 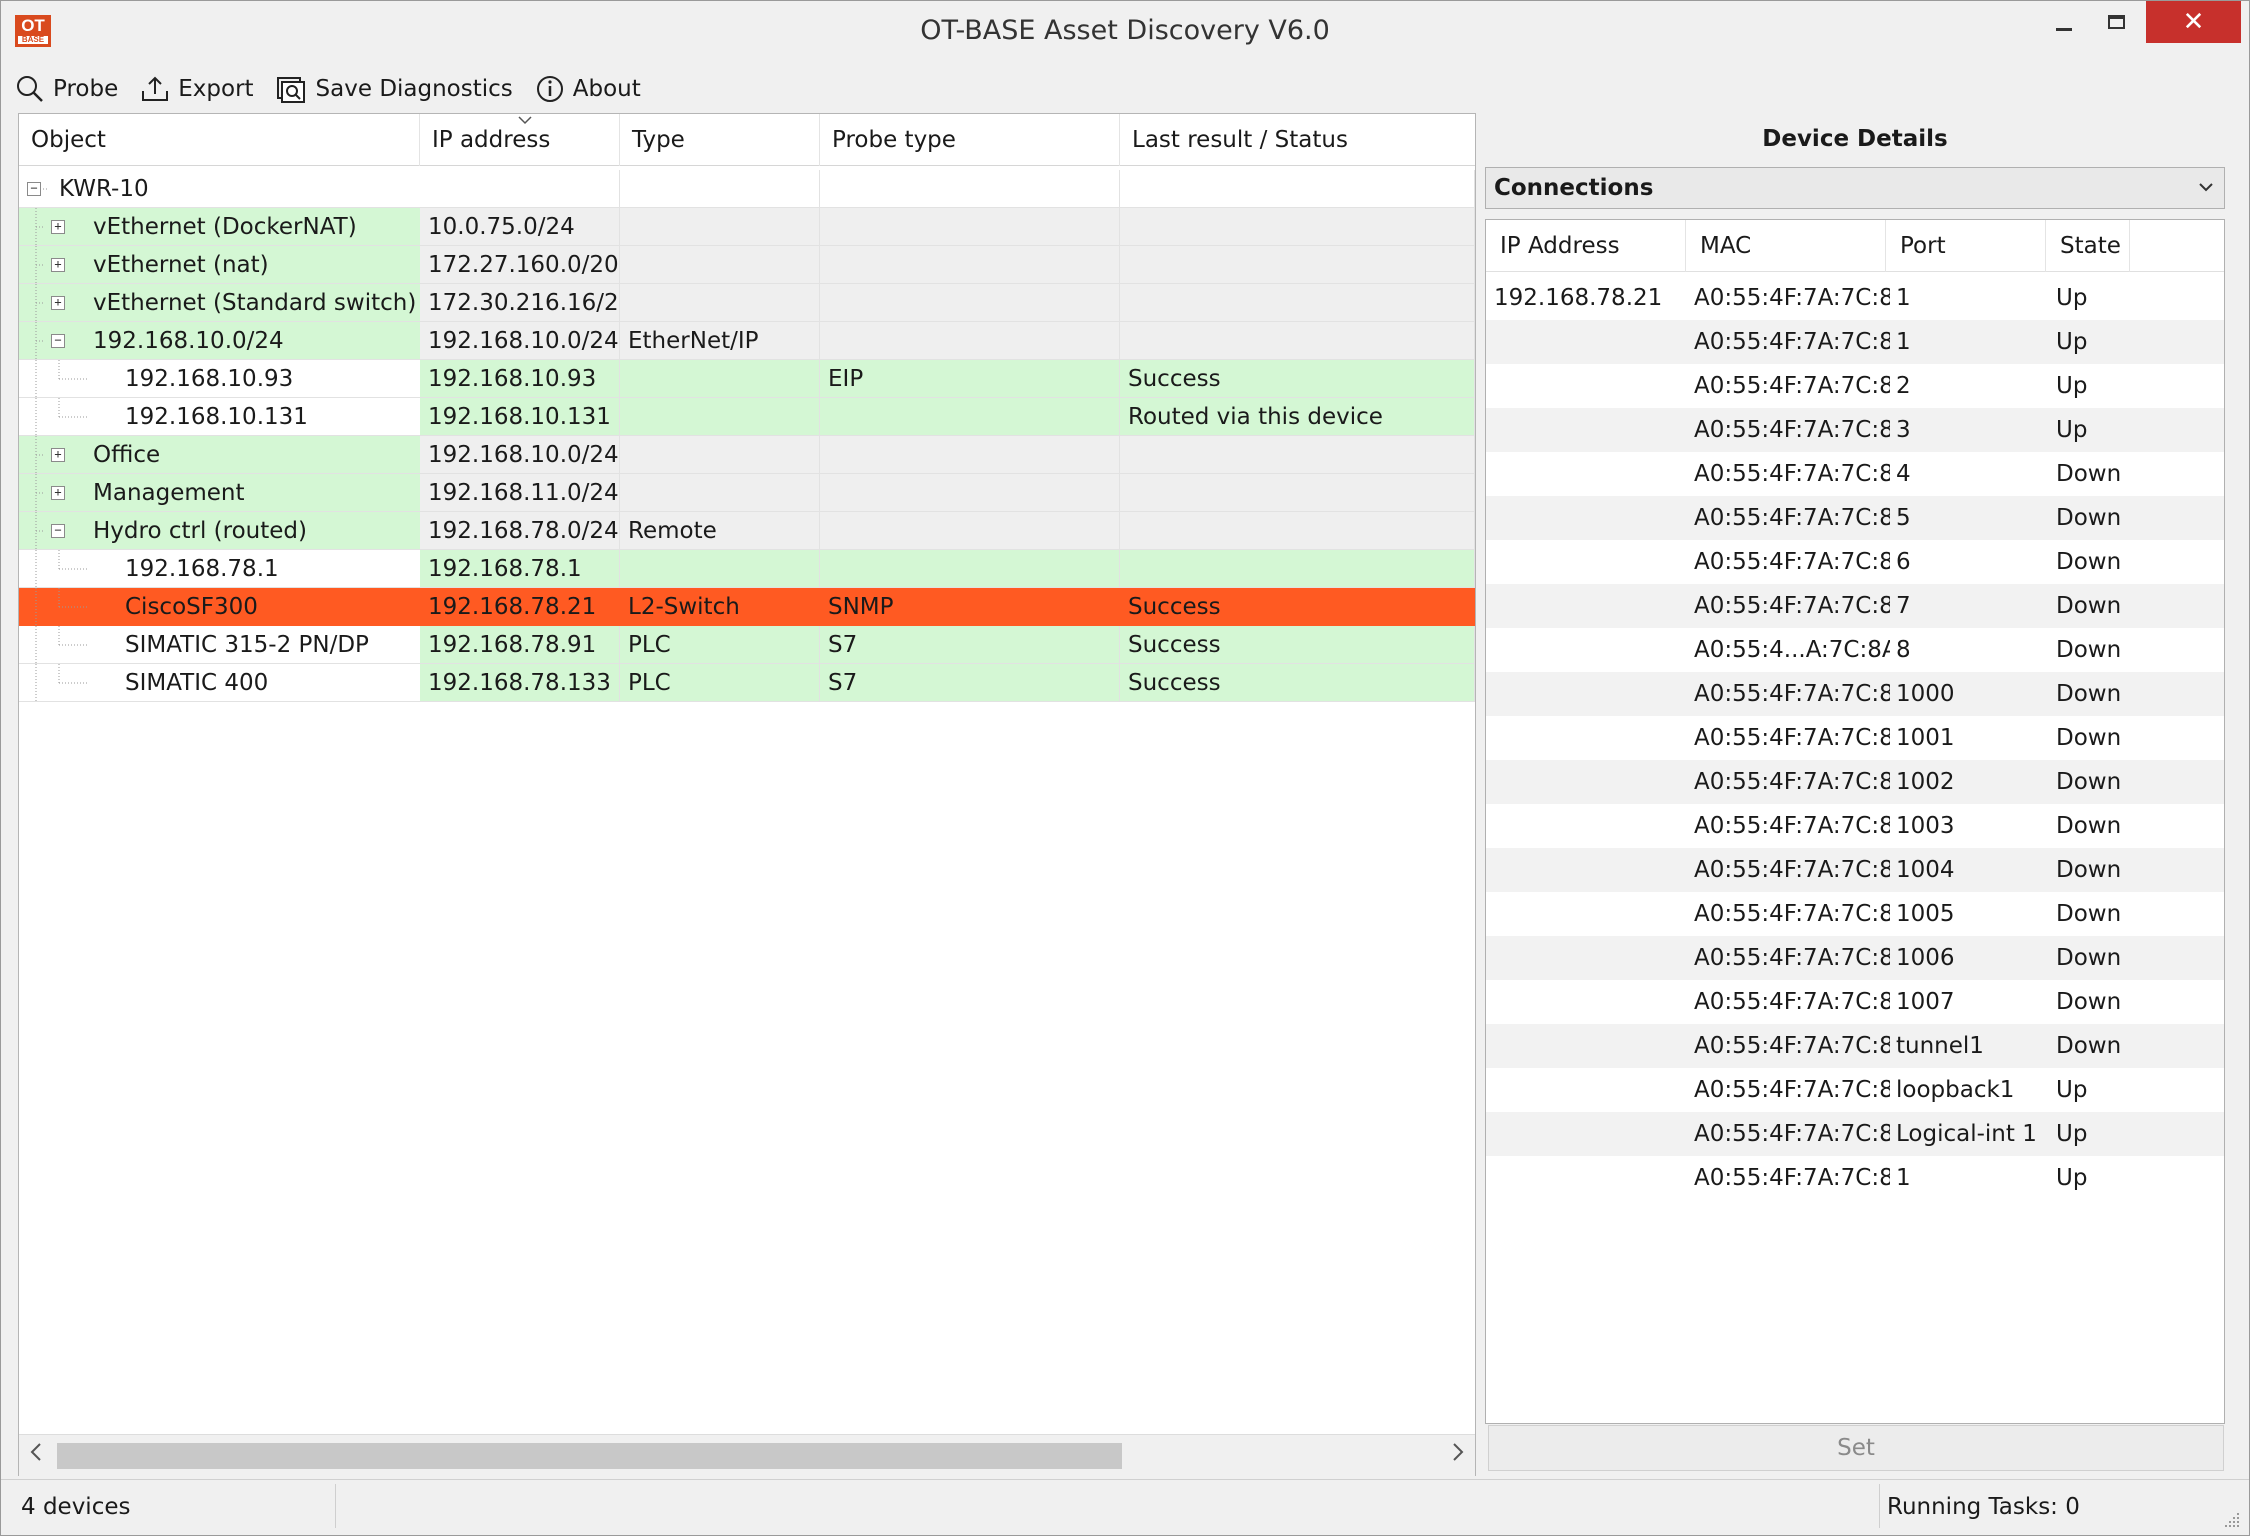 I want to click on probe-type-cell: SNMP, so click(x=970, y=607).